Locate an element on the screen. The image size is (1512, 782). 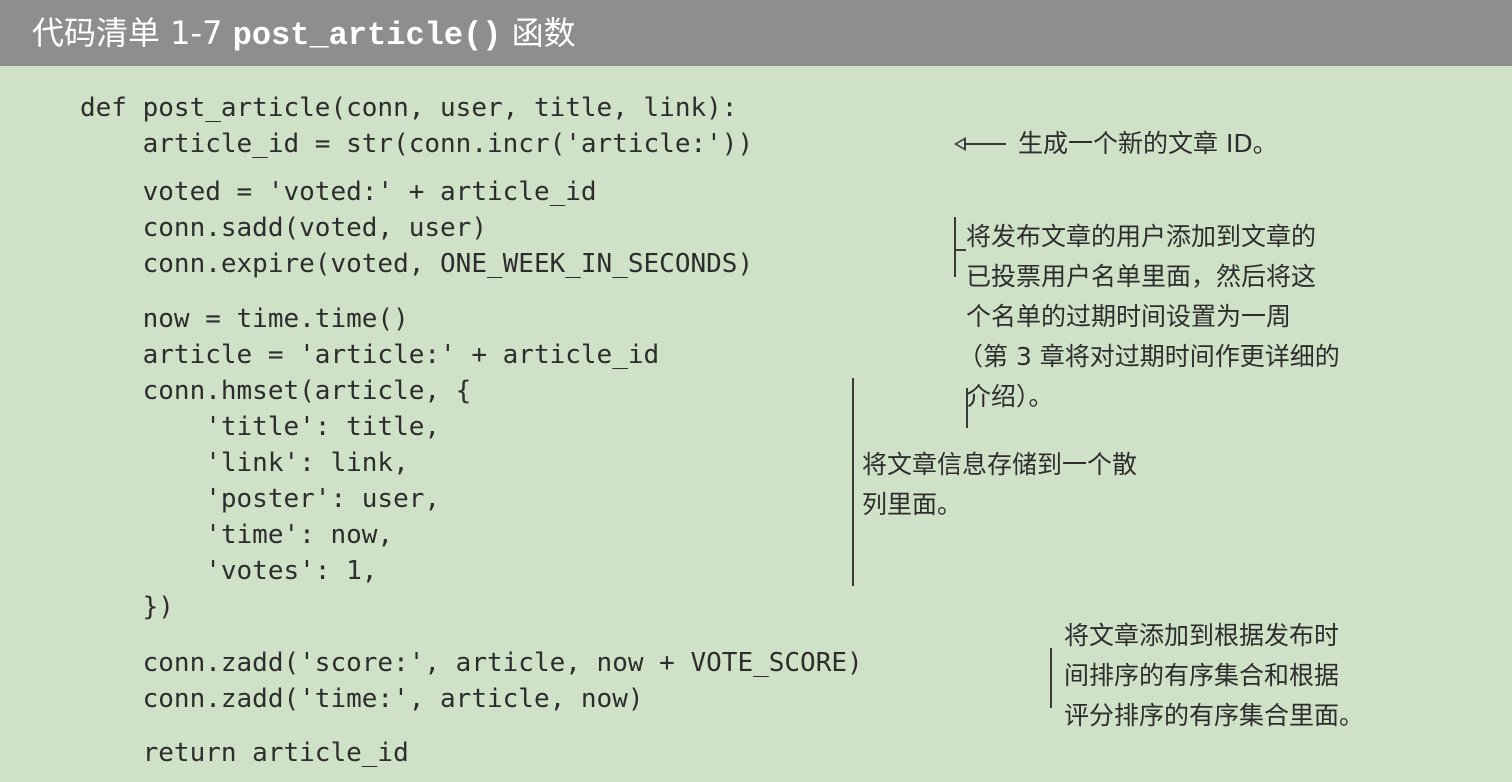
listing-header: 代码清单 1-7 post_article() 函数 is located at coordinates (756, 33).